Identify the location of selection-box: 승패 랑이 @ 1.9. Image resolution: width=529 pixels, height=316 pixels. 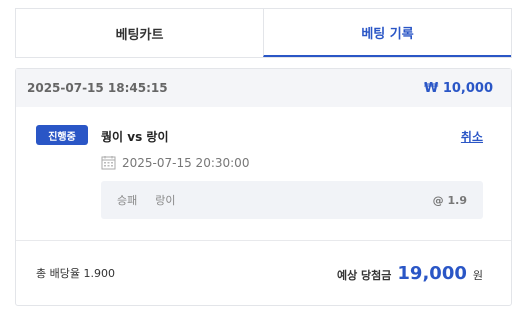
(292, 200).